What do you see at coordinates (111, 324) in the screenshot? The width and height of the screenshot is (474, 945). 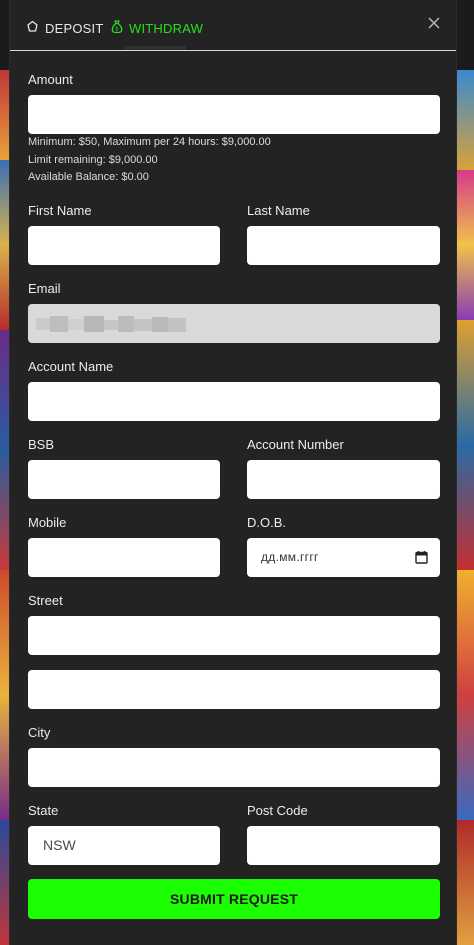 I see `email-blurred-value` at bounding box center [111, 324].